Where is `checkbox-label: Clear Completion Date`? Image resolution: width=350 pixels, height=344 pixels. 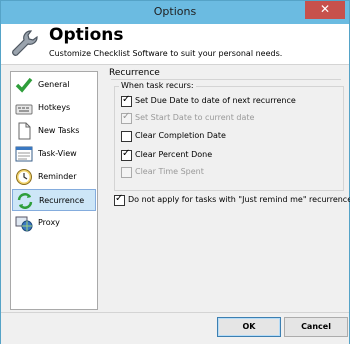 checkbox-label: Clear Completion Date is located at coordinates (180, 135).